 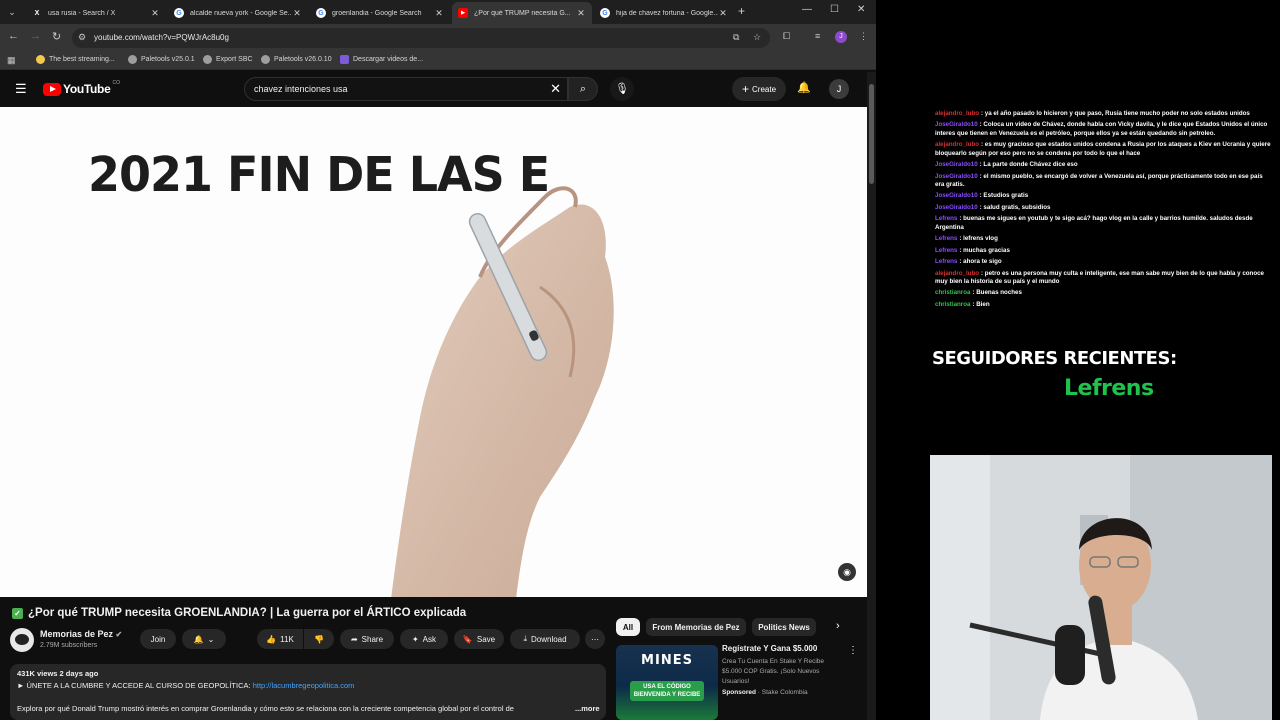 What do you see at coordinates (863, 36) in the screenshot?
I see `browser-menu-icon: ⋮` at bounding box center [863, 36].